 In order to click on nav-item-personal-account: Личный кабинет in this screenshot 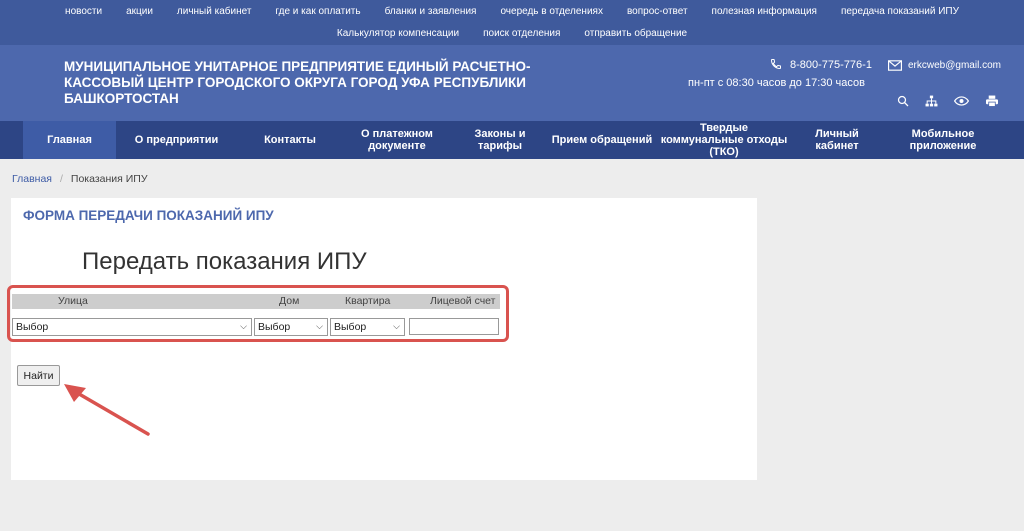, I will do `click(837, 140)`.